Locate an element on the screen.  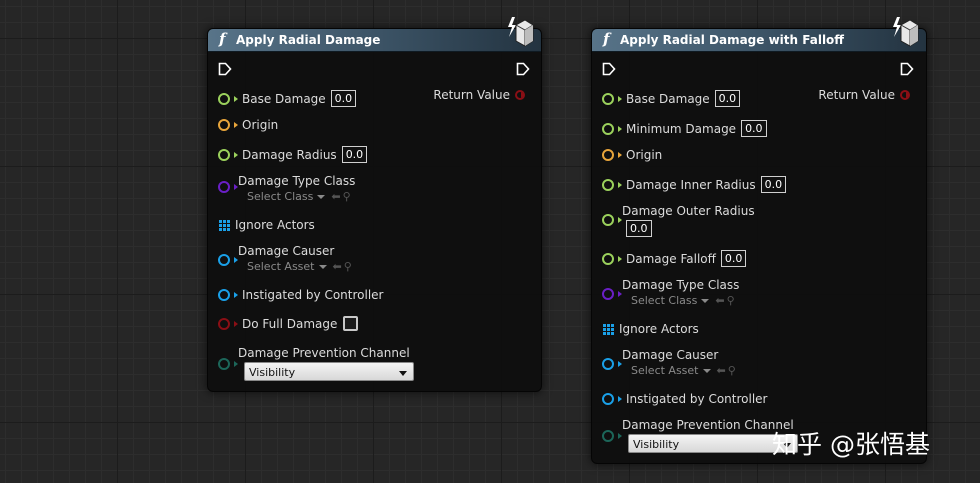
pin-label: Do Full Damage is located at coordinates (290, 323).